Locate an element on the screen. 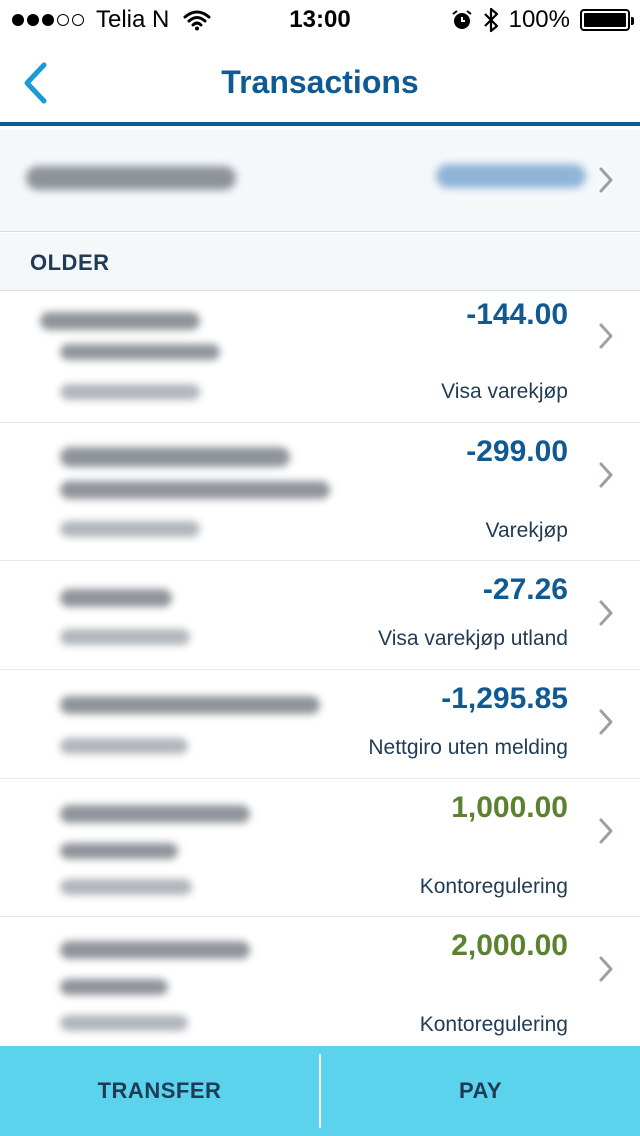  transaction-row: -1,295.85 Nettgiro uten melding is located at coordinates (320, 724).